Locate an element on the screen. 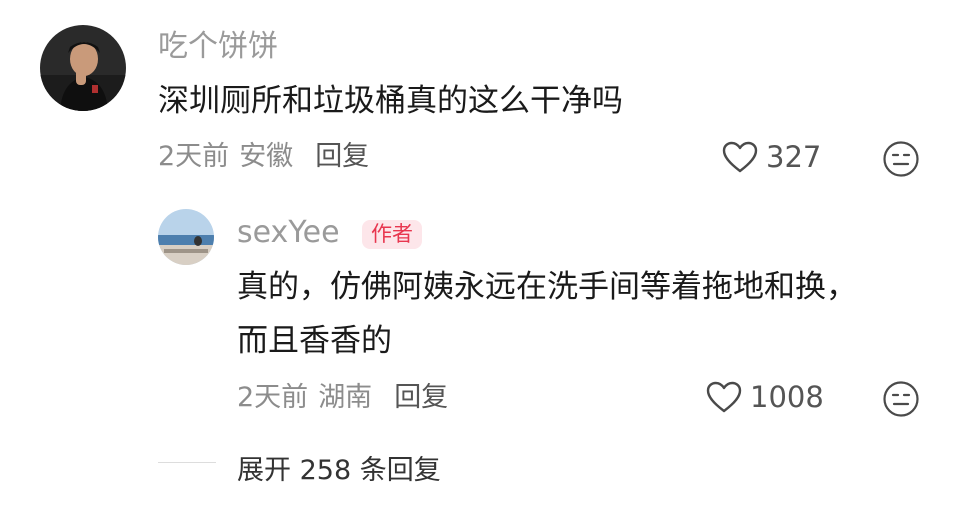 Image resolution: width=960 pixels, height=519 pixels. comment-location: 安徽 is located at coordinates (266, 156).